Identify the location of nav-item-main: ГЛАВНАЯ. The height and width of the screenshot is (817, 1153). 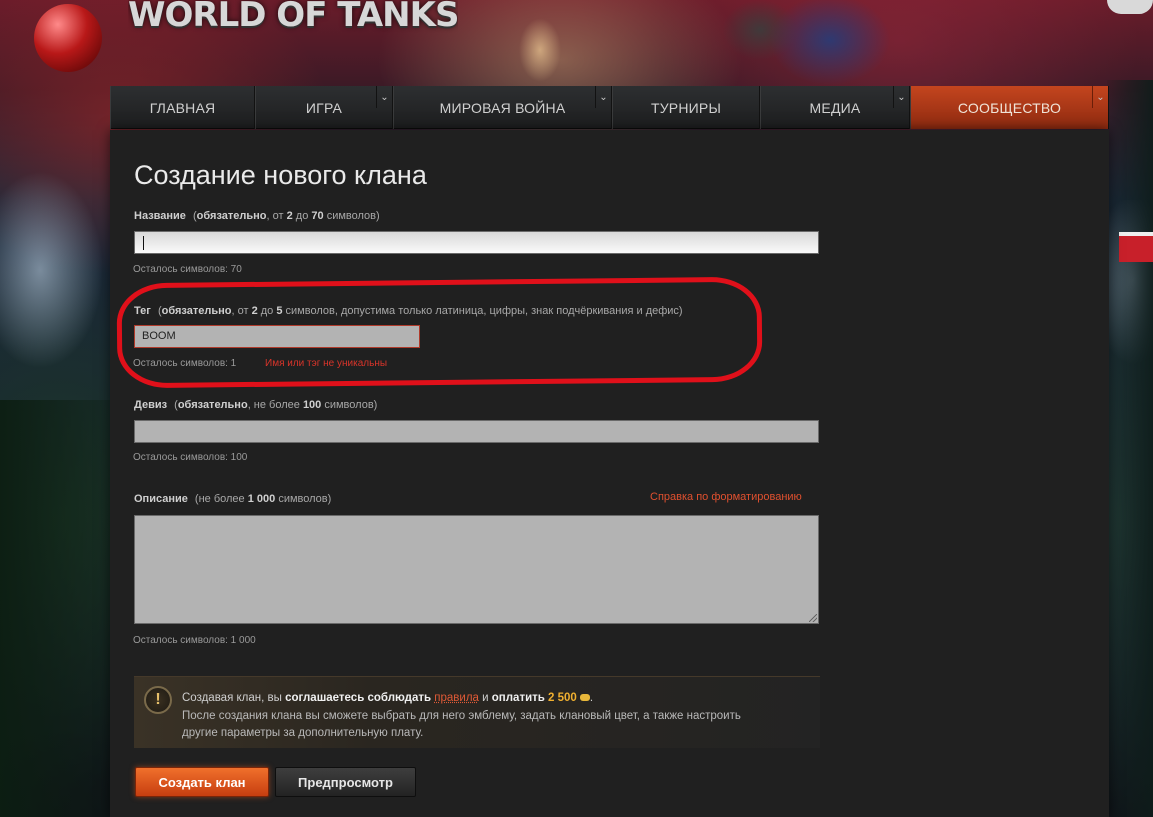
(182, 107).